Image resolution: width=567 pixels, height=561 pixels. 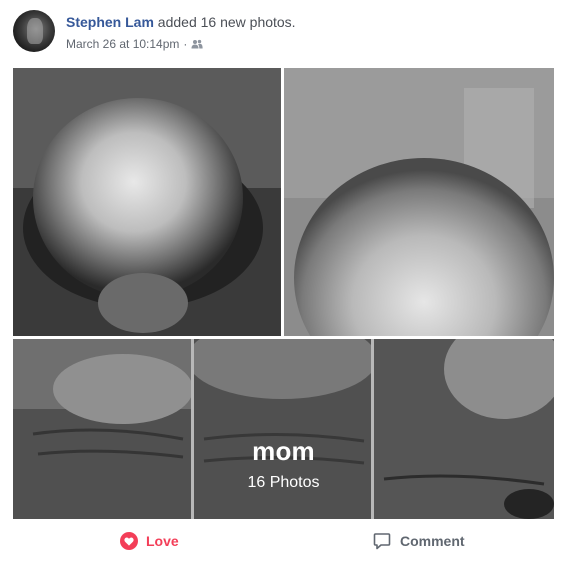 What do you see at coordinates (110, 22) in the screenshot?
I see `author-name-link: Stephen Lam` at bounding box center [110, 22].